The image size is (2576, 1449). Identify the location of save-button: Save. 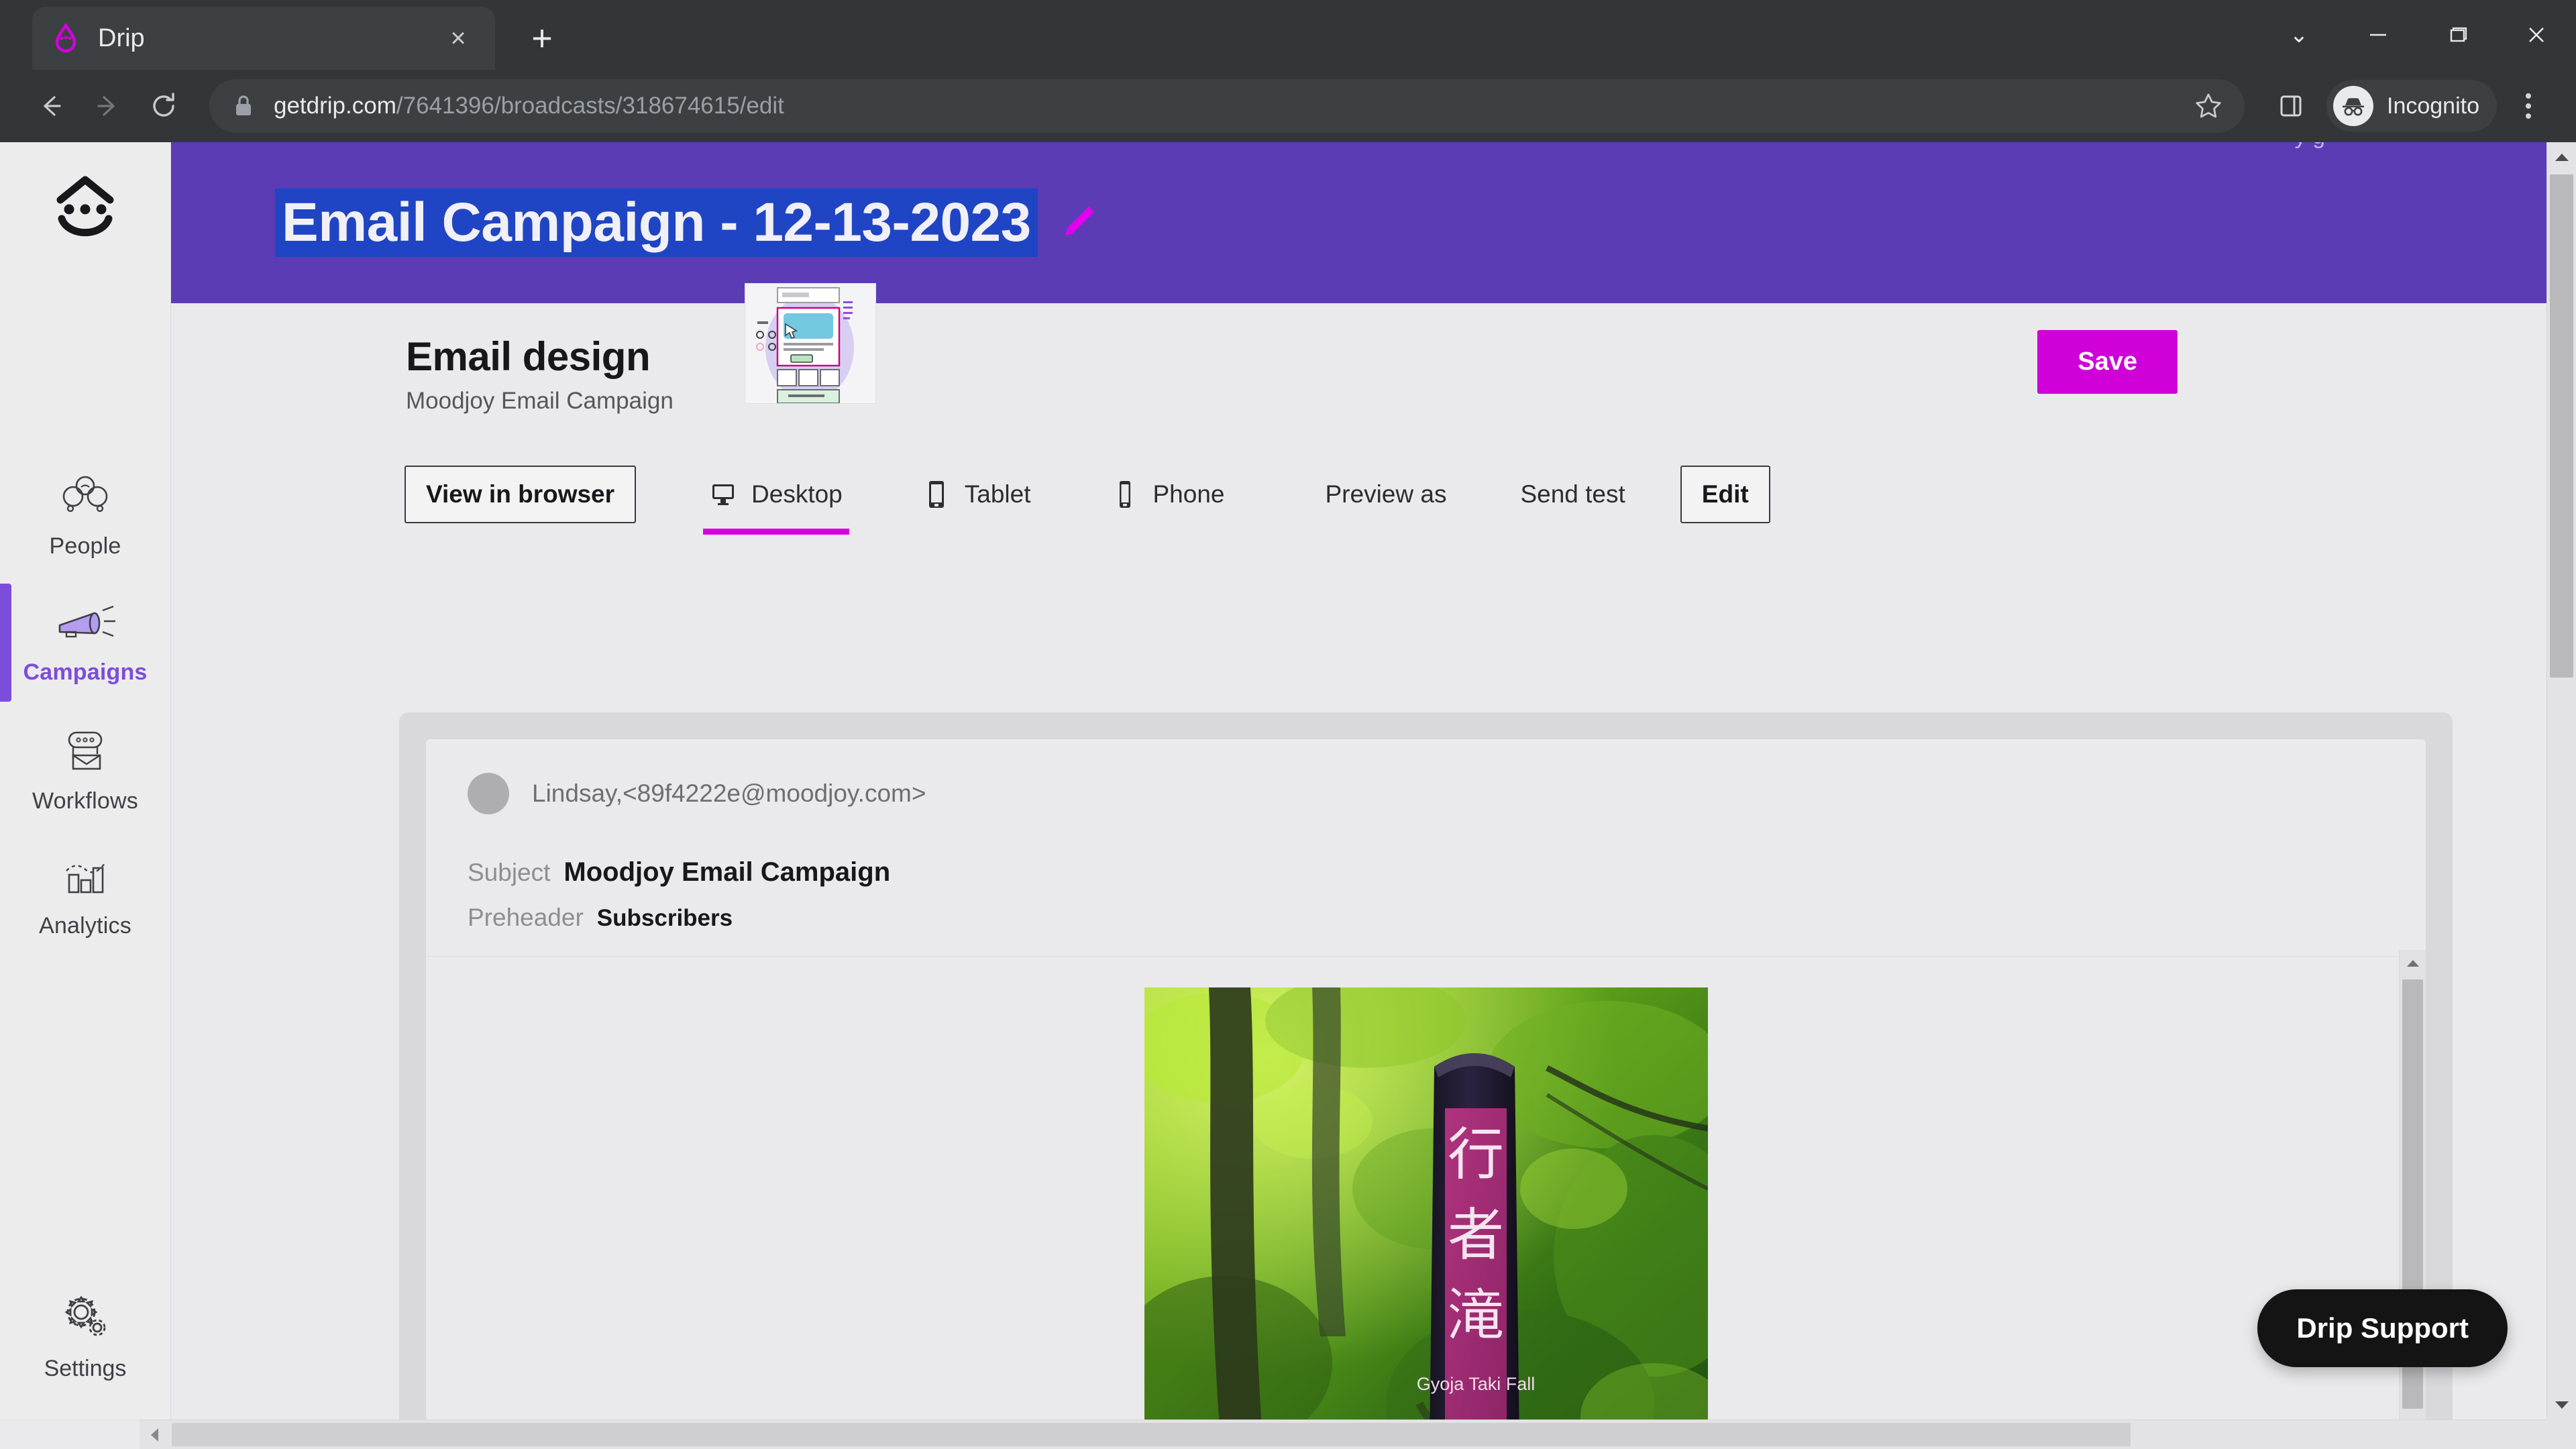
(2107, 362).